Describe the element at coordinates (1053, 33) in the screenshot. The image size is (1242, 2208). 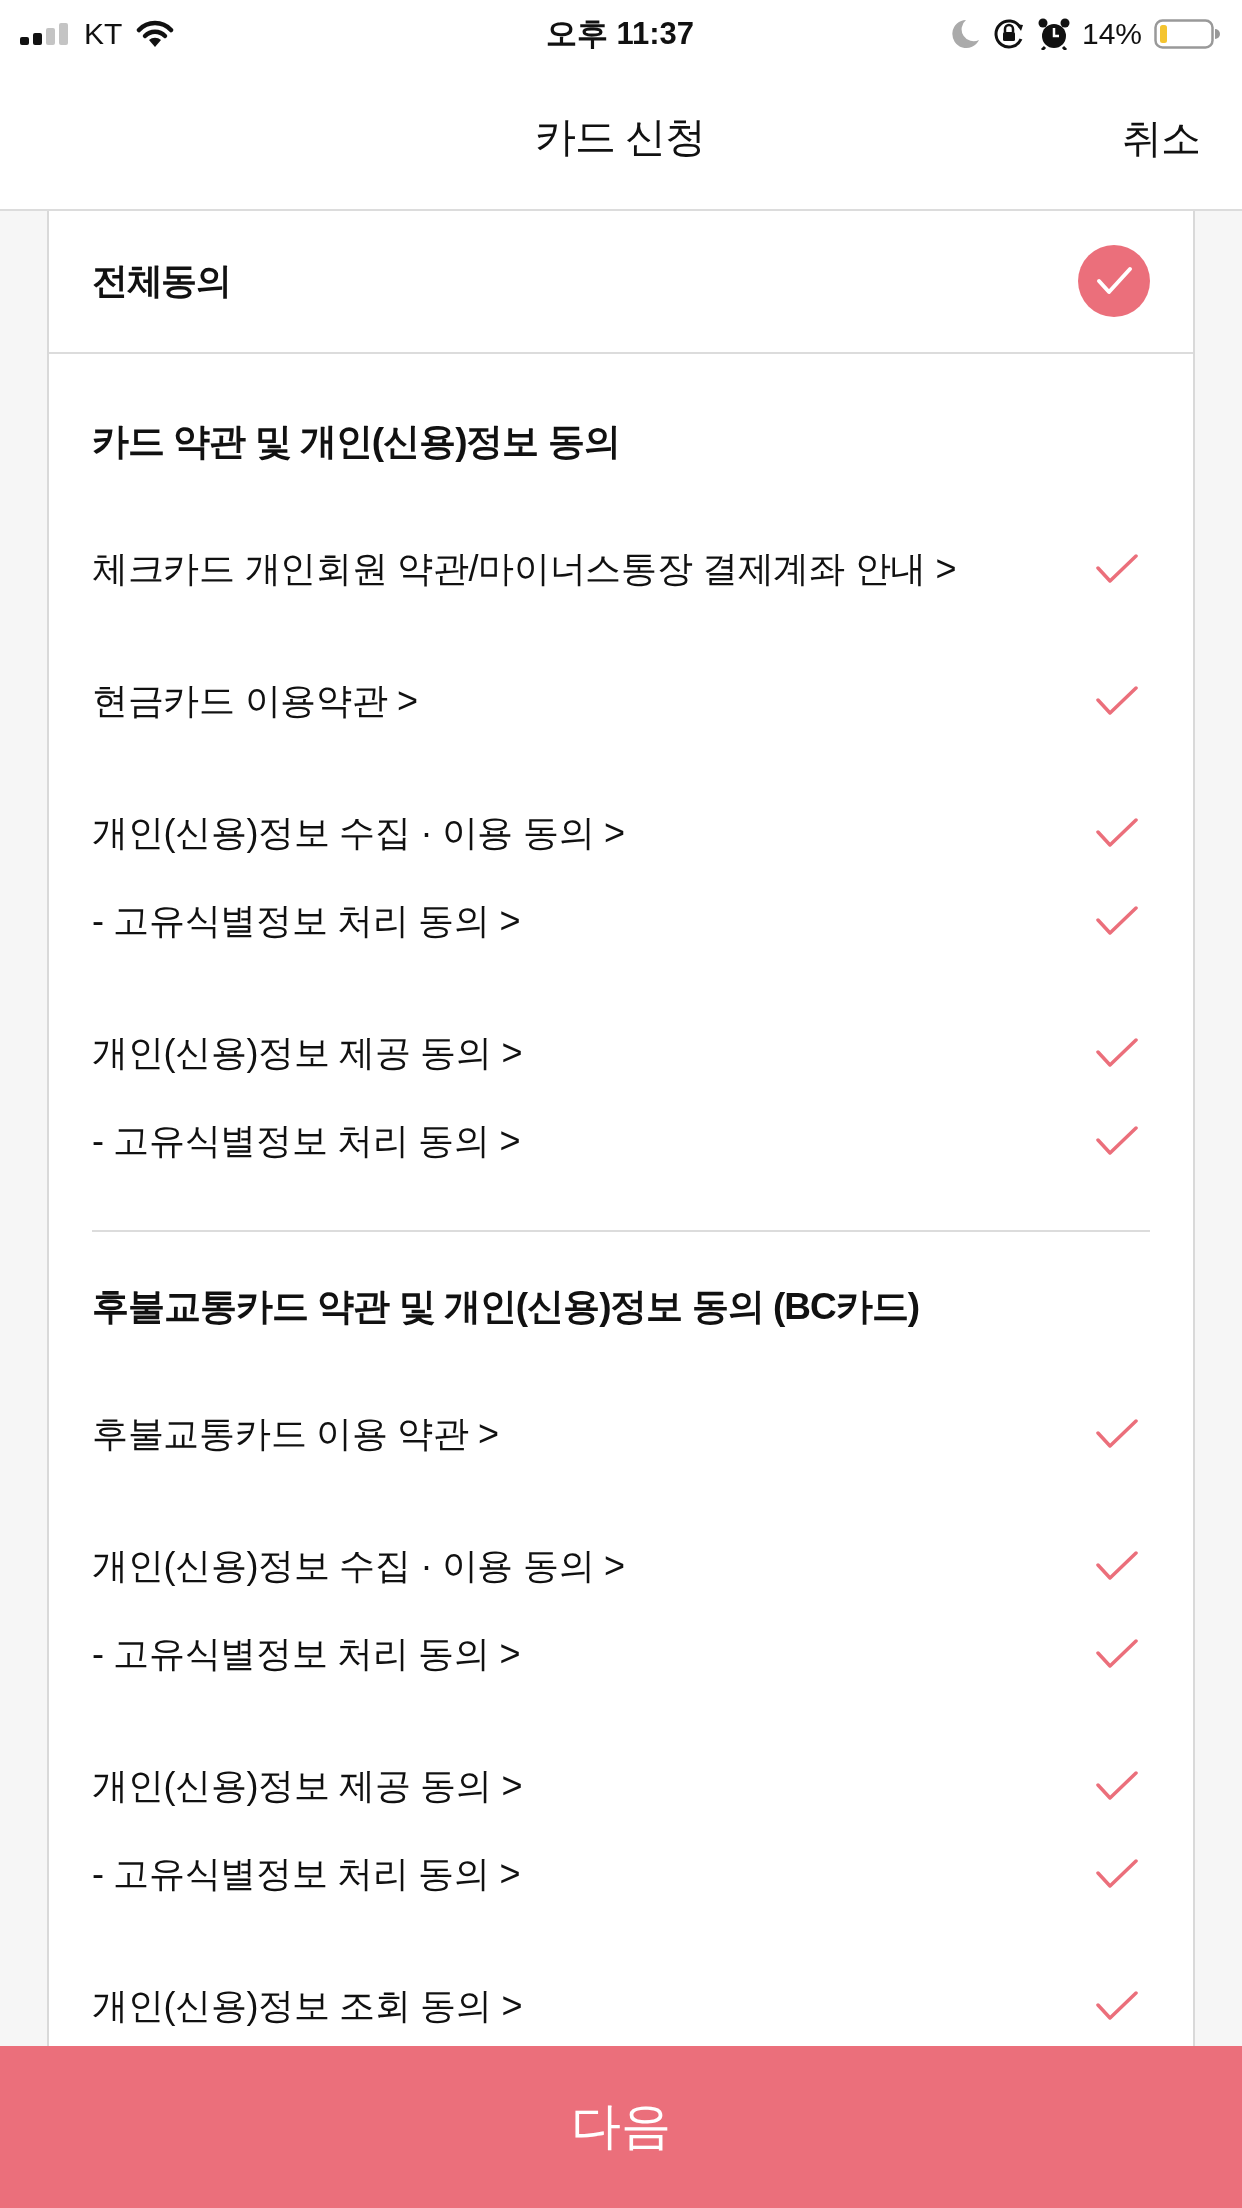
I see `alarm-clock-icon` at that location.